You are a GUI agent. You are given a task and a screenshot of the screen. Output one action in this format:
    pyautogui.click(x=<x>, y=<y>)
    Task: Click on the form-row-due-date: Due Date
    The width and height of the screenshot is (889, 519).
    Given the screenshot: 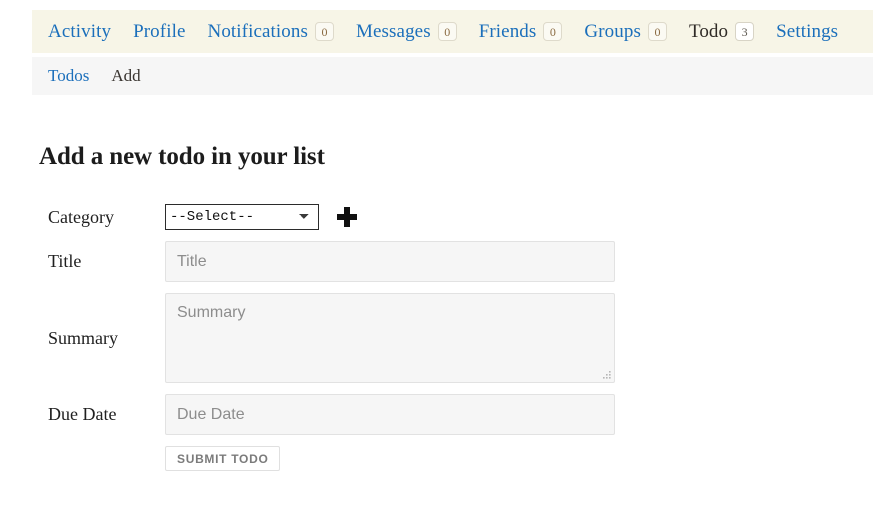 What is the action you would take?
    pyautogui.click(x=439, y=414)
    